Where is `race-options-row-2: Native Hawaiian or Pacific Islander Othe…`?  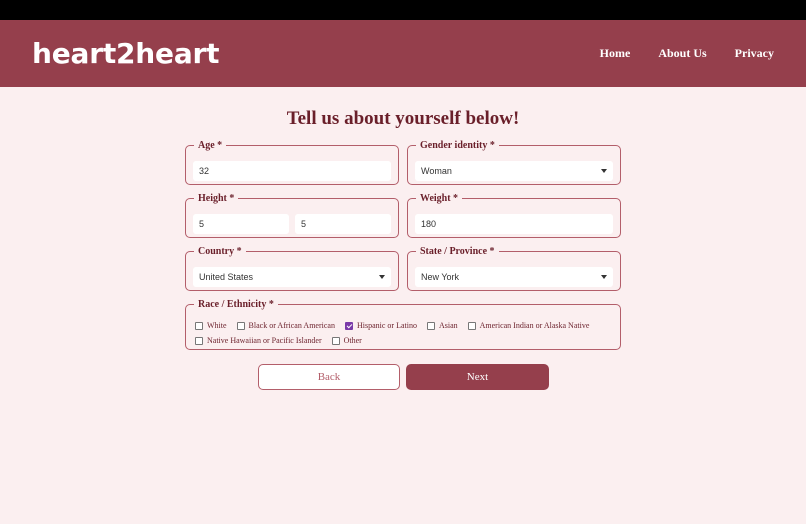 race-options-row-2: Native Hawaiian or Pacific Islander Othe… is located at coordinates (283, 340).